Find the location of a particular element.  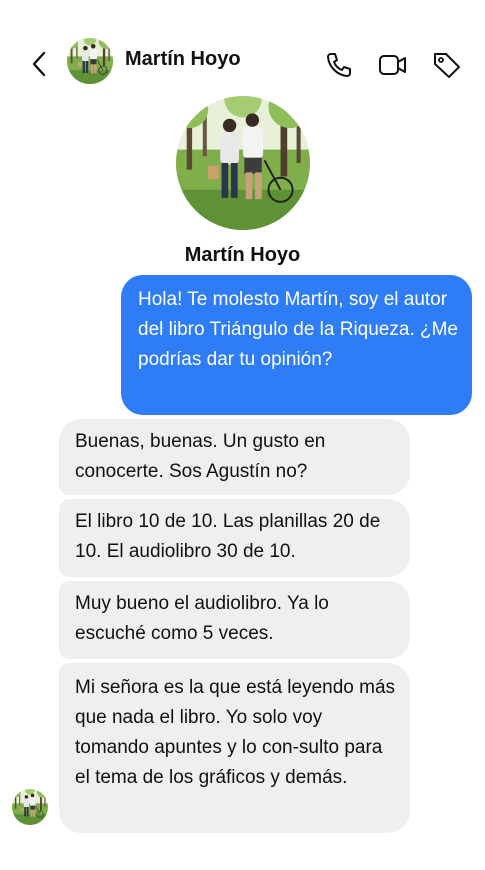

phone-icon is located at coordinates (339, 65).